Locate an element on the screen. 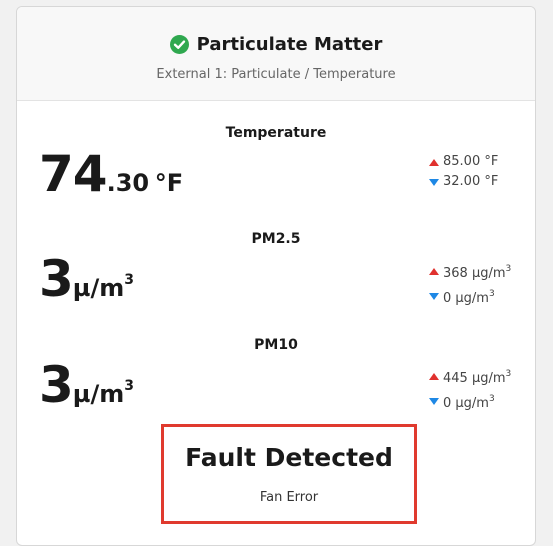 The image size is (553, 546). temperature-low-value: 32.00 °F is located at coordinates (471, 181).